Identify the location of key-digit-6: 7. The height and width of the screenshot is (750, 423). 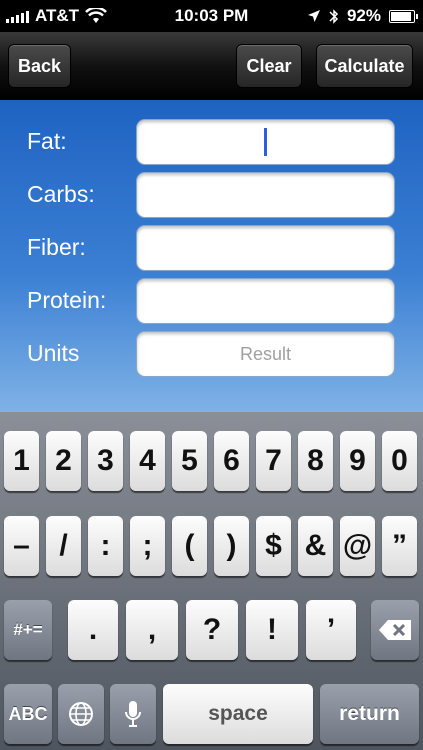
(273, 461).